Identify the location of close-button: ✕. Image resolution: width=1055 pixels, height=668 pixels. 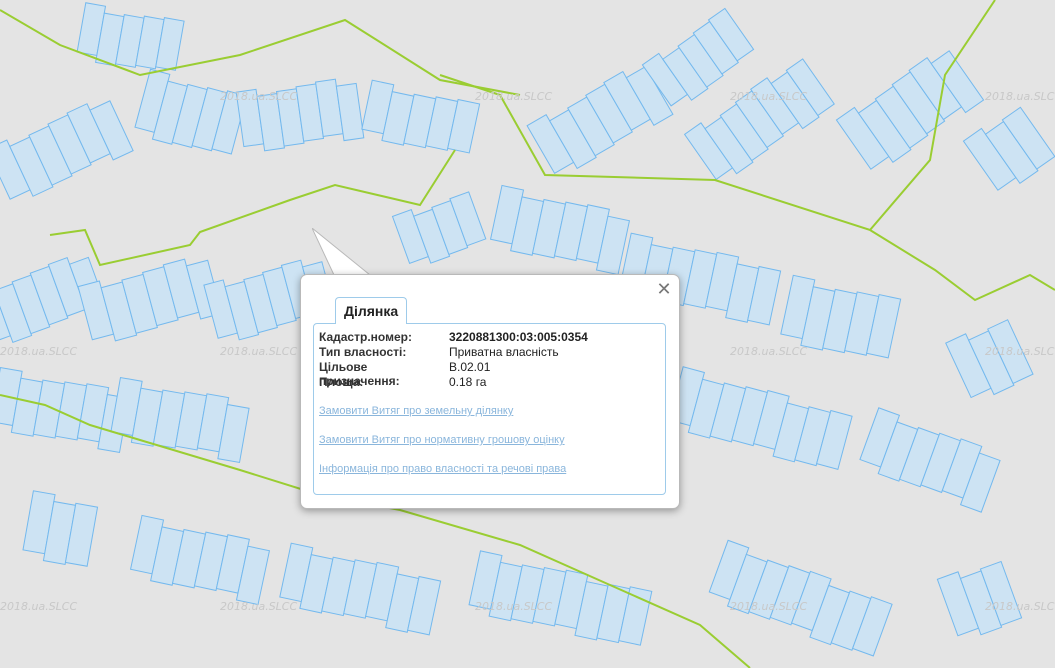
(664, 289).